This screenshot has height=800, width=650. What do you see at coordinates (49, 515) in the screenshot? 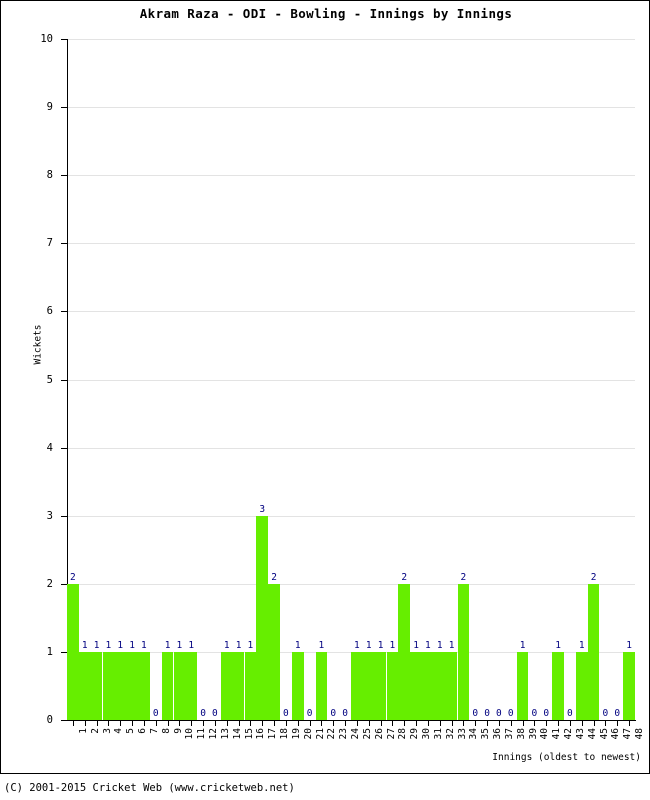
I see `y-axis-tick-label: 3` at bounding box center [49, 515].